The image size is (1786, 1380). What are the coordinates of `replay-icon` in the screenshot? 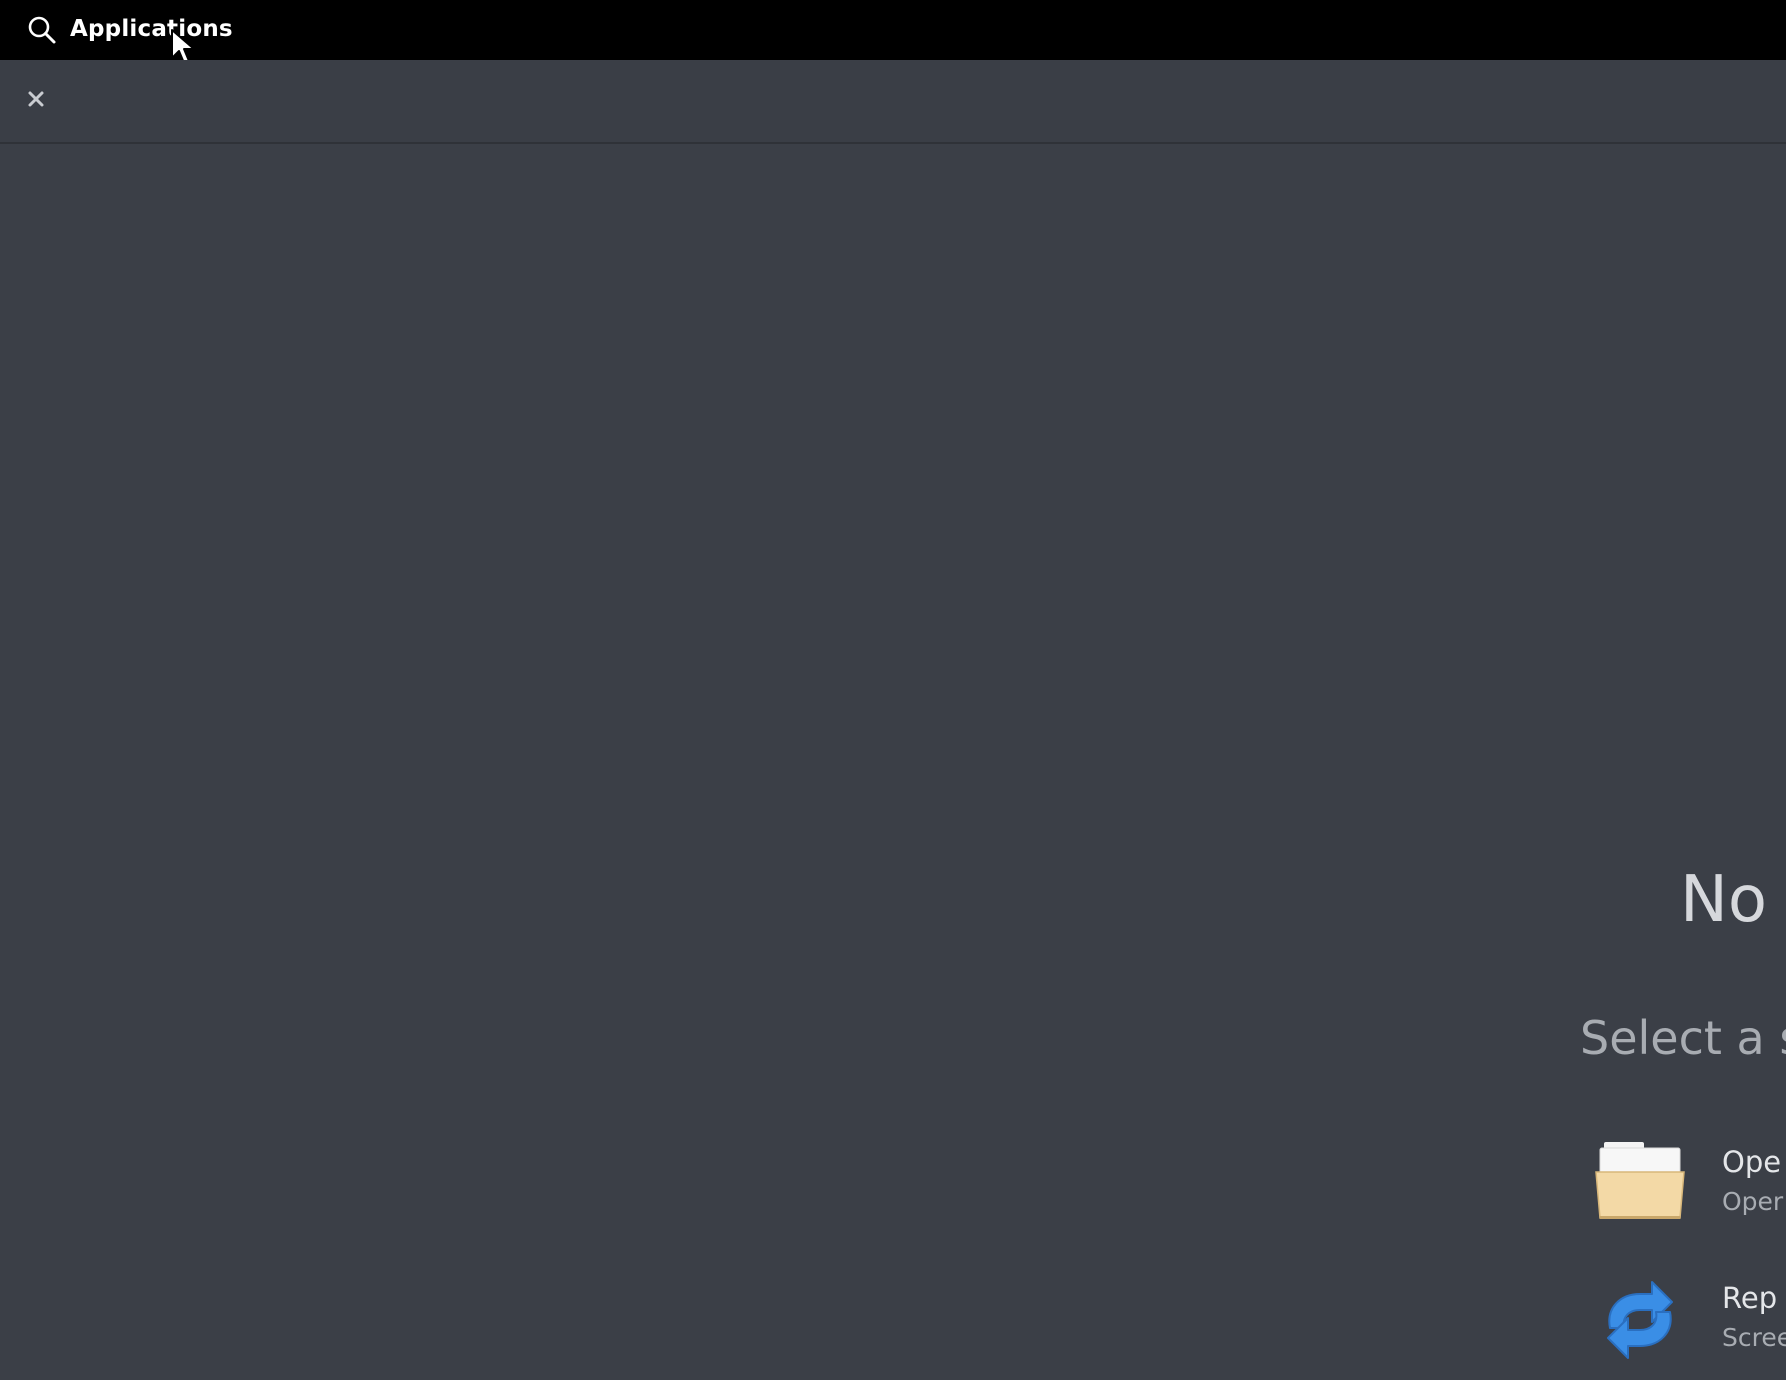 It's located at (1640, 1320).